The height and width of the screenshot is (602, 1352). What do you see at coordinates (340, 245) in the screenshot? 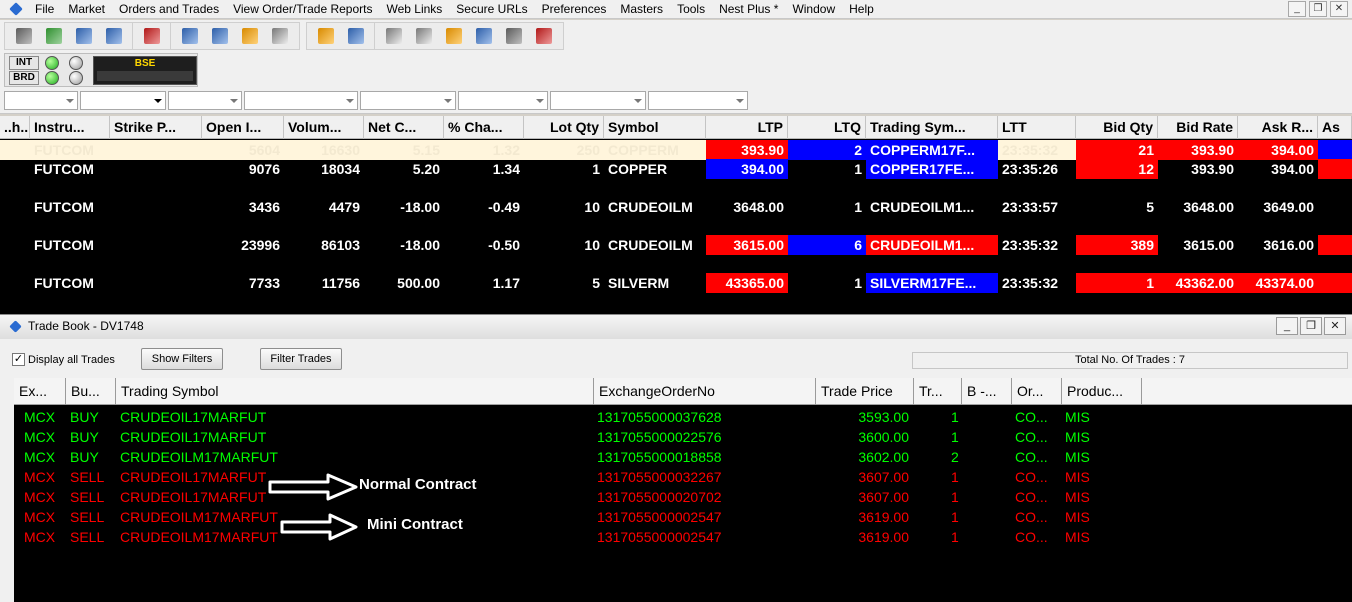
I see `mw-volume: 86103` at bounding box center [340, 245].